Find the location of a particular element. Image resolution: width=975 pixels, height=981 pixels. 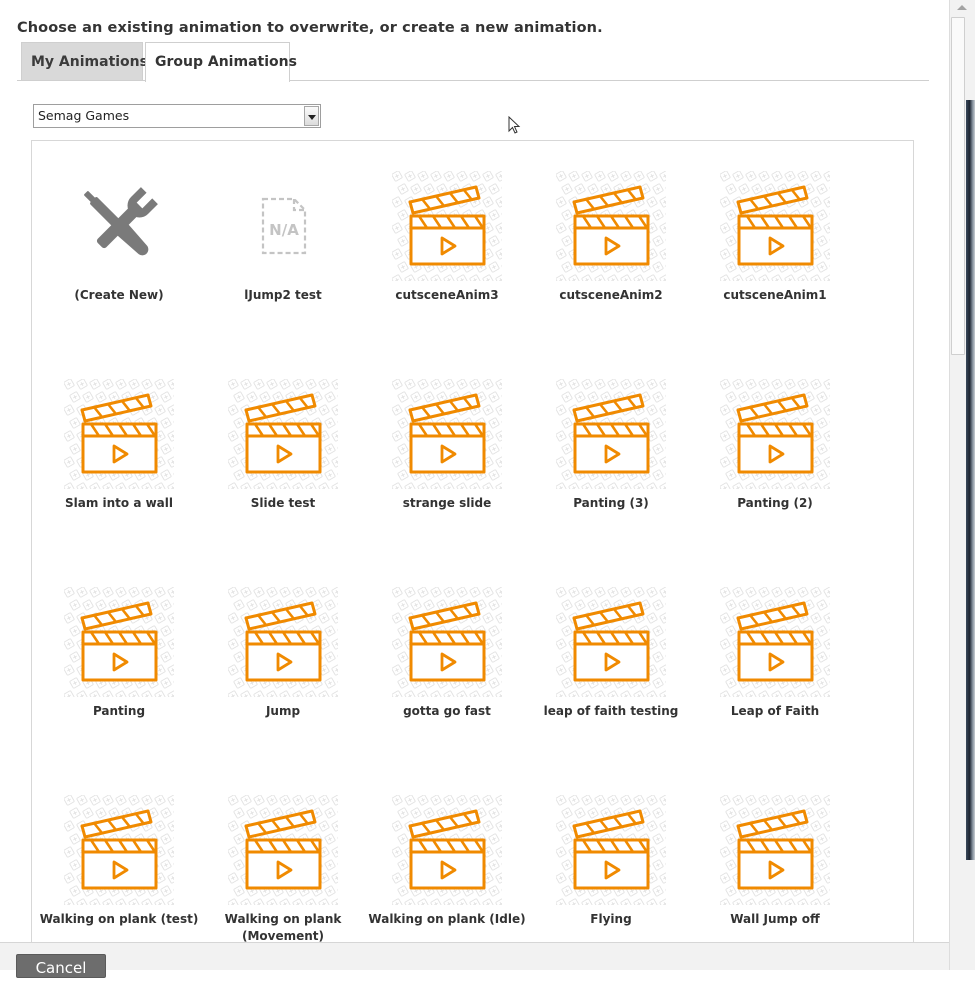

animation-item: strange slide is located at coordinates (464, 483).